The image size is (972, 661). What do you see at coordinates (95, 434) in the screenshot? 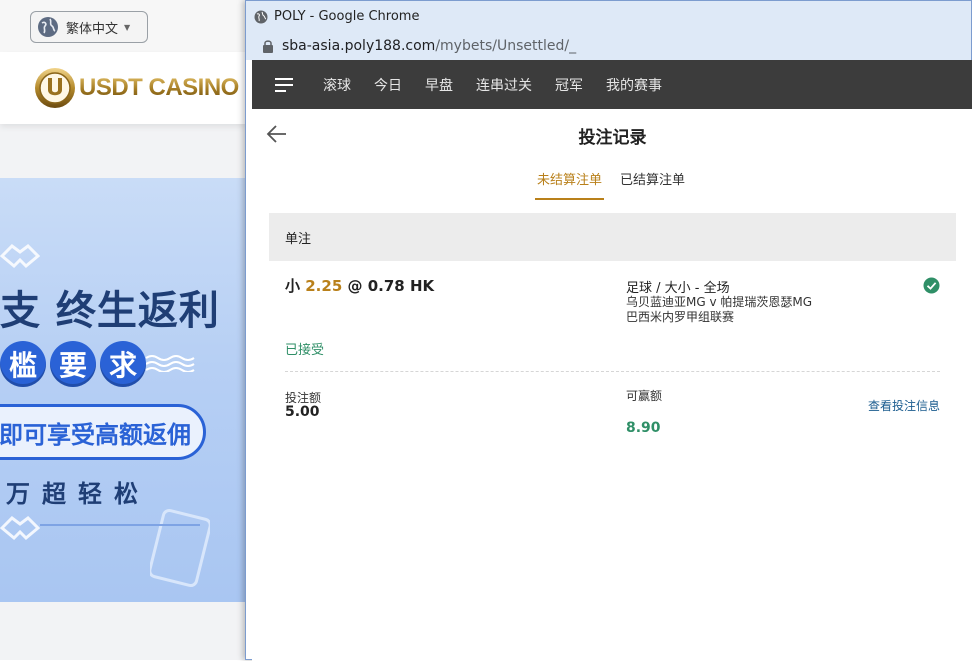
I see `banner-oval-text: 即可享受高额返佣` at bounding box center [95, 434].